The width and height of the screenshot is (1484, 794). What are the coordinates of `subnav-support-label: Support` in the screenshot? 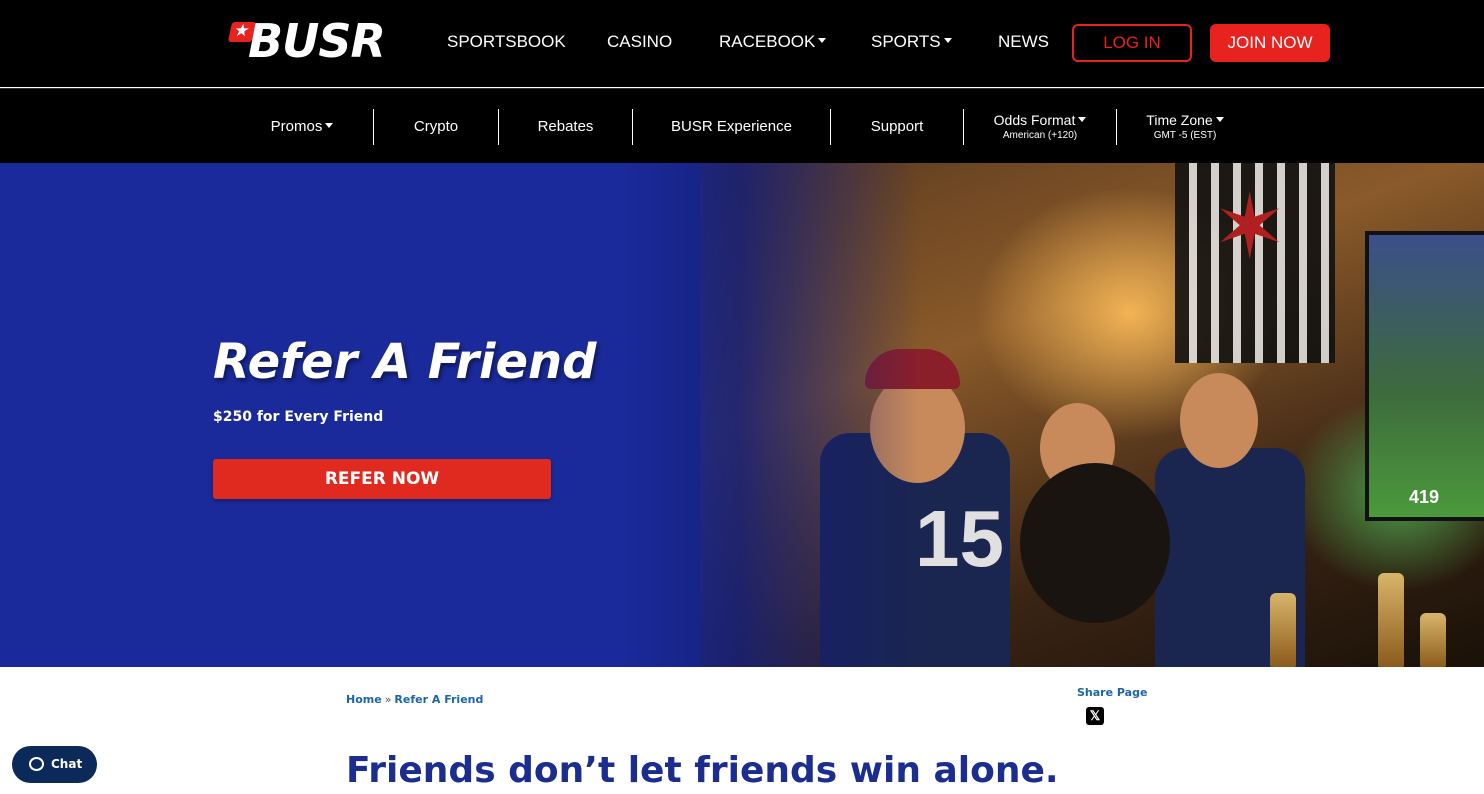 It's located at (897, 126).